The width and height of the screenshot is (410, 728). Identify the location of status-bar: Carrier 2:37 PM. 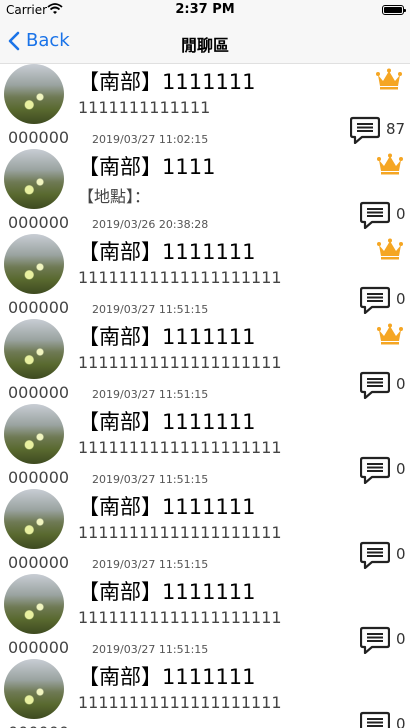
(205, 10).